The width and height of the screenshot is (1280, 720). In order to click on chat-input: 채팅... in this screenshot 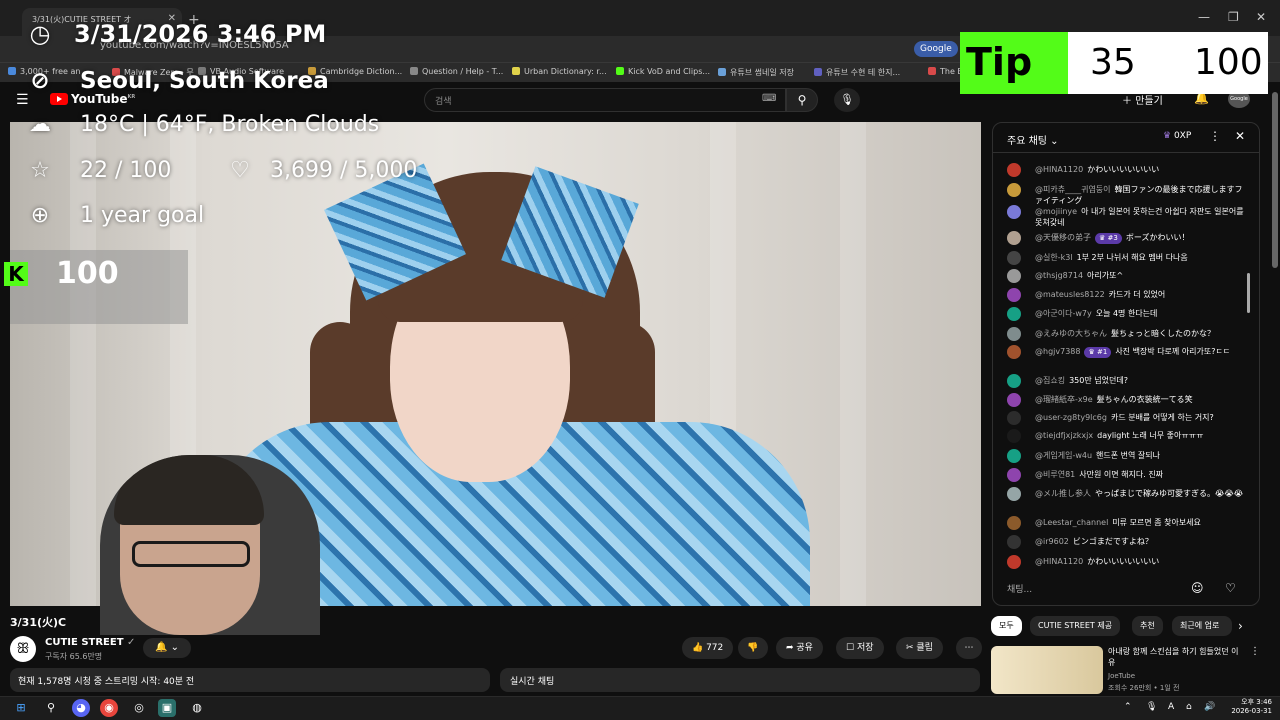, I will do `click(1098, 588)`.